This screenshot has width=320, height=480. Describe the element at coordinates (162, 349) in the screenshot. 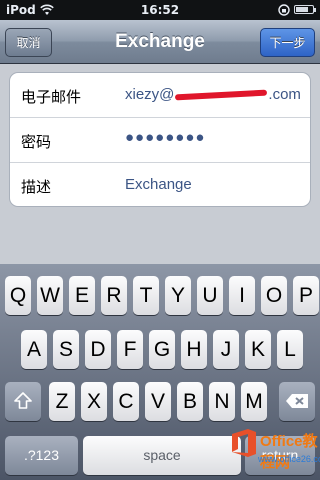

I see `key-g: G` at that location.